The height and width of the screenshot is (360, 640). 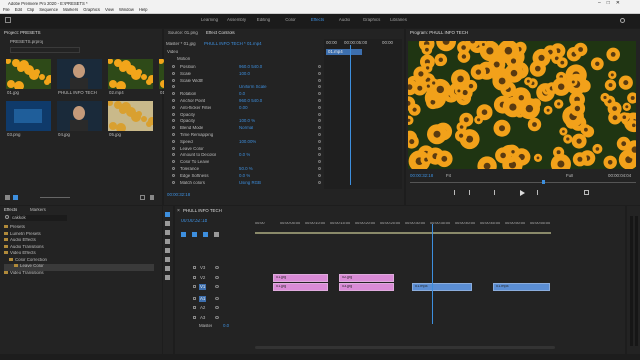 What do you see at coordinates (183, 59) in the screenshot?
I see `effect-motion: Motion` at bounding box center [183, 59].